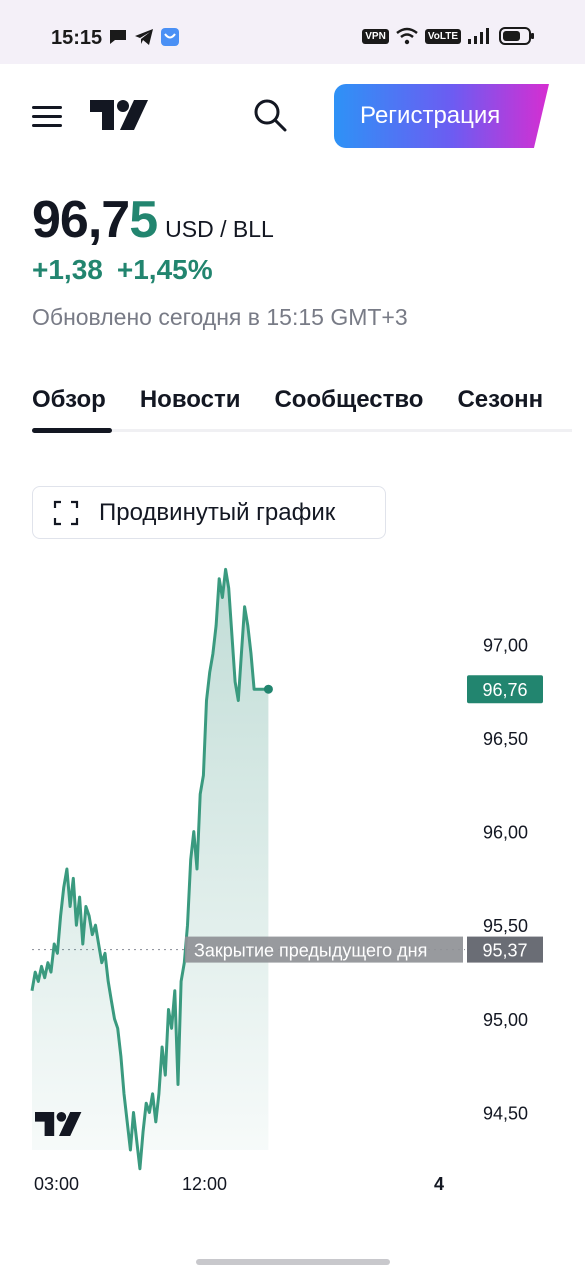 The height and width of the screenshot is (1280, 585). Describe the element at coordinates (310, 951) in the screenshot. I see `prev-close-label: Закрытие предыдущего дня` at that location.